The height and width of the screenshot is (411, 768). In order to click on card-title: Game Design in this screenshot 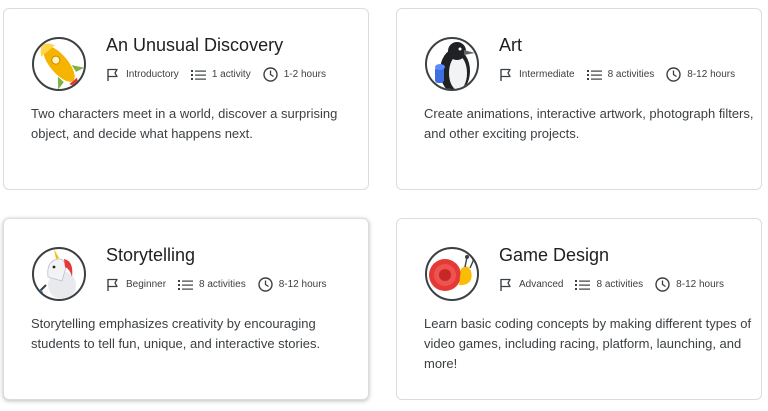, I will do `click(554, 255)`.